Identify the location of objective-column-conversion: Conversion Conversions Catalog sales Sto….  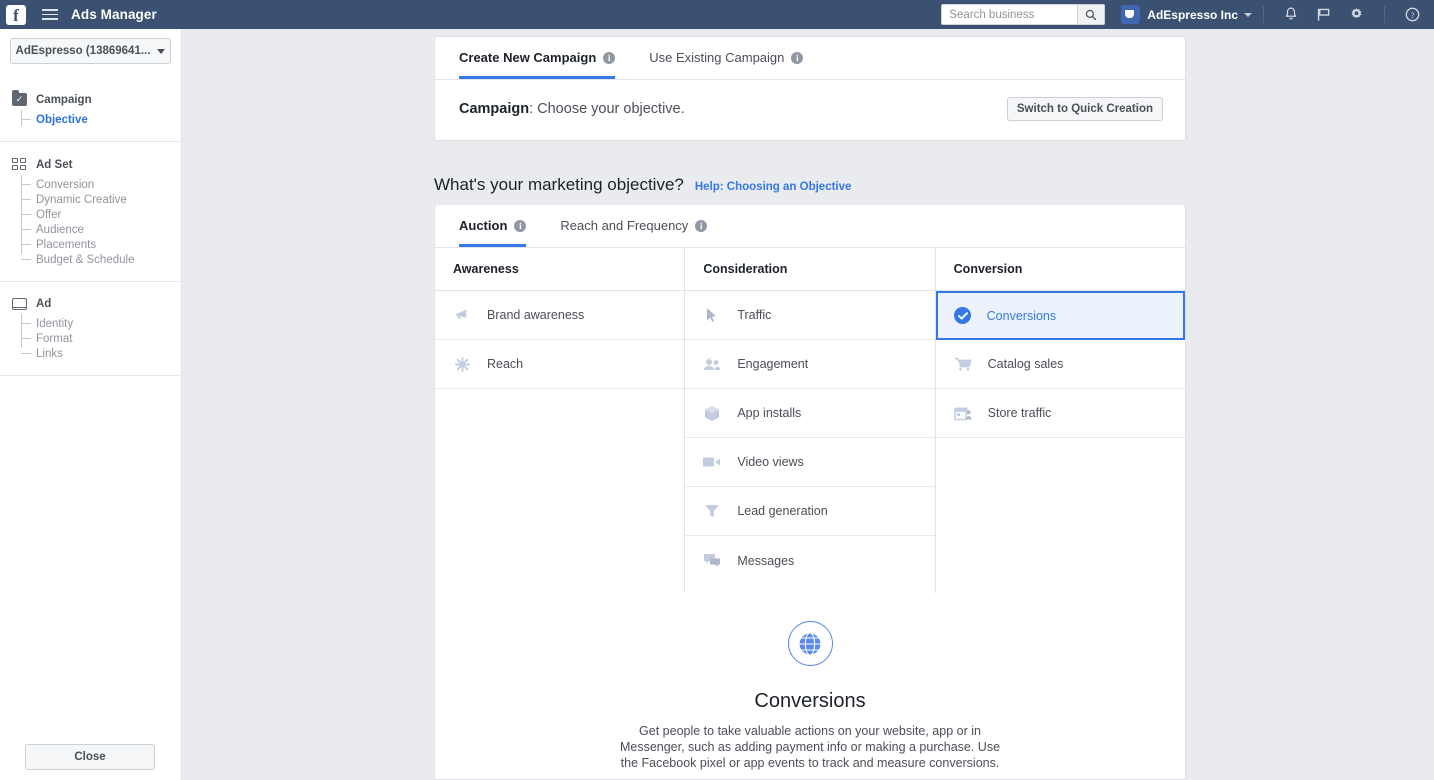
(1060, 420).